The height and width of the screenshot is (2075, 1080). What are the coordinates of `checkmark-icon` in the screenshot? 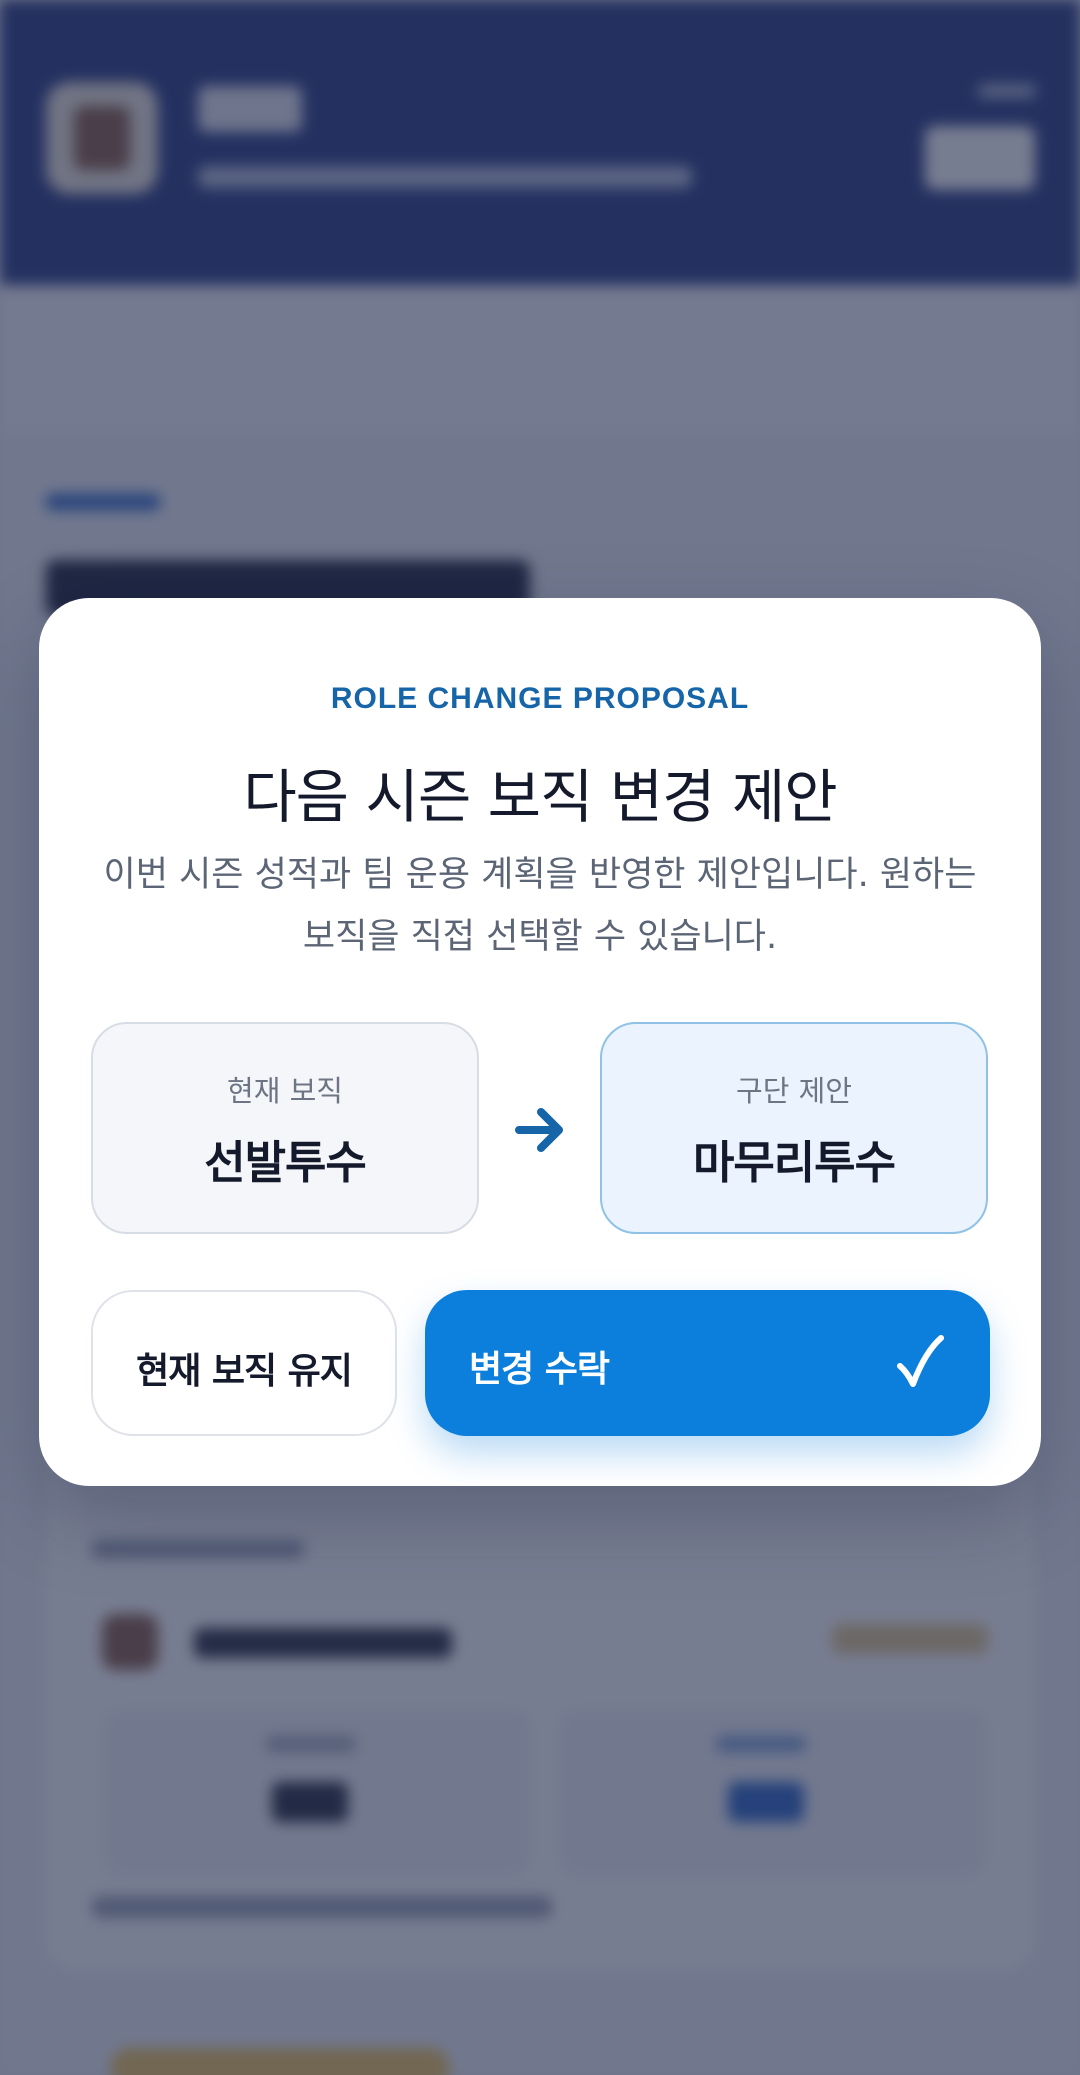 It's located at (920, 1361).